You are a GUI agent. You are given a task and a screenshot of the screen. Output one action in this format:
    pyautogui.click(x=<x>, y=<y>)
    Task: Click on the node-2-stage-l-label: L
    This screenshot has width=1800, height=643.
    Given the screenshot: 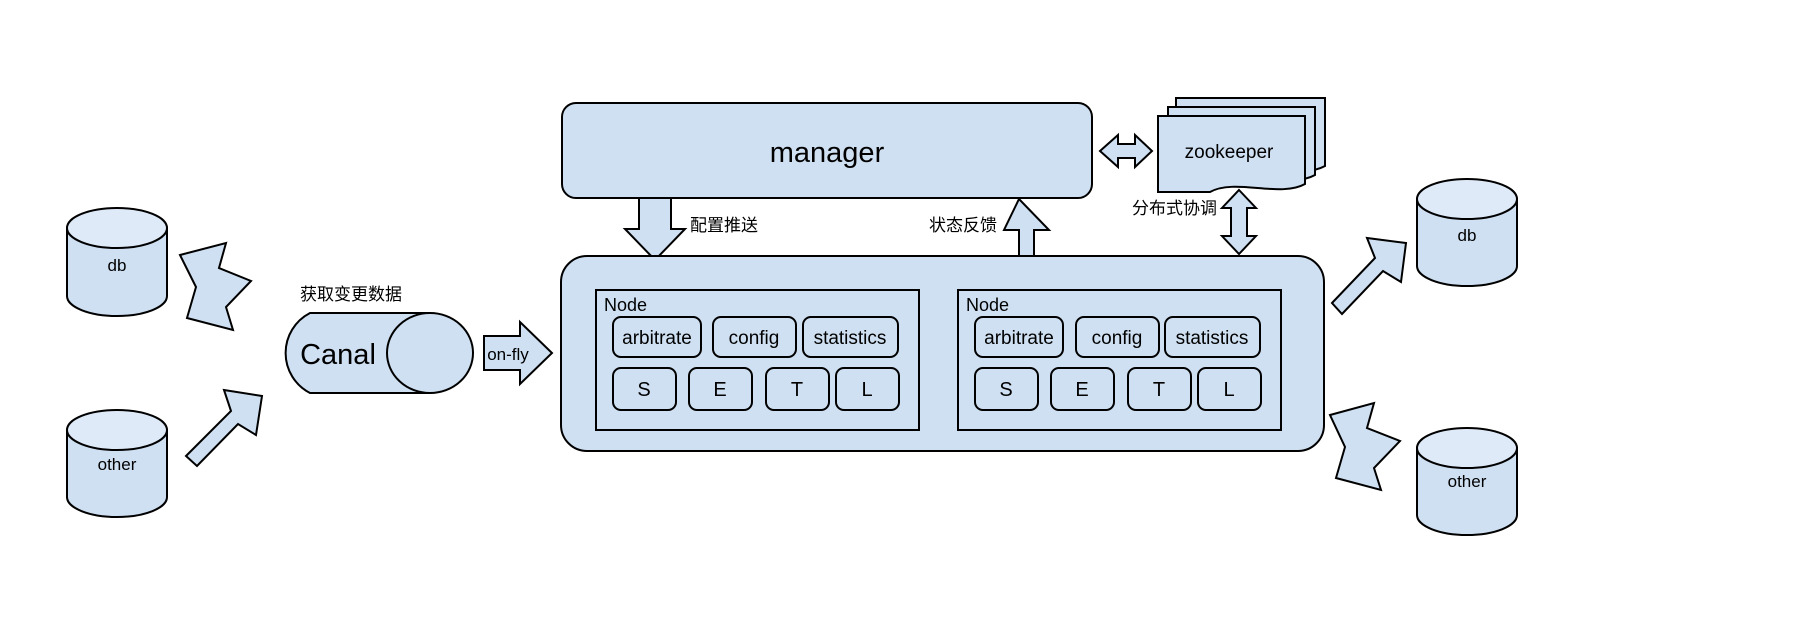 What is the action you would take?
    pyautogui.click(x=1228, y=390)
    